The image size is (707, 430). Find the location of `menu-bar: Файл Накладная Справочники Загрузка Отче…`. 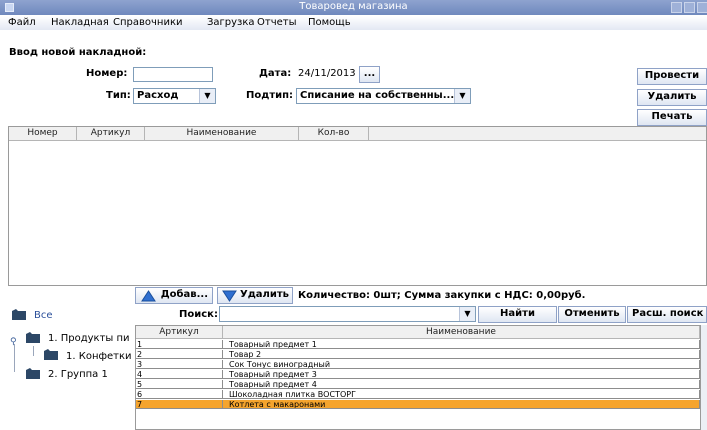

menu-bar: Файл Накладная Справочники Загрузка Отче… is located at coordinates (353, 23).